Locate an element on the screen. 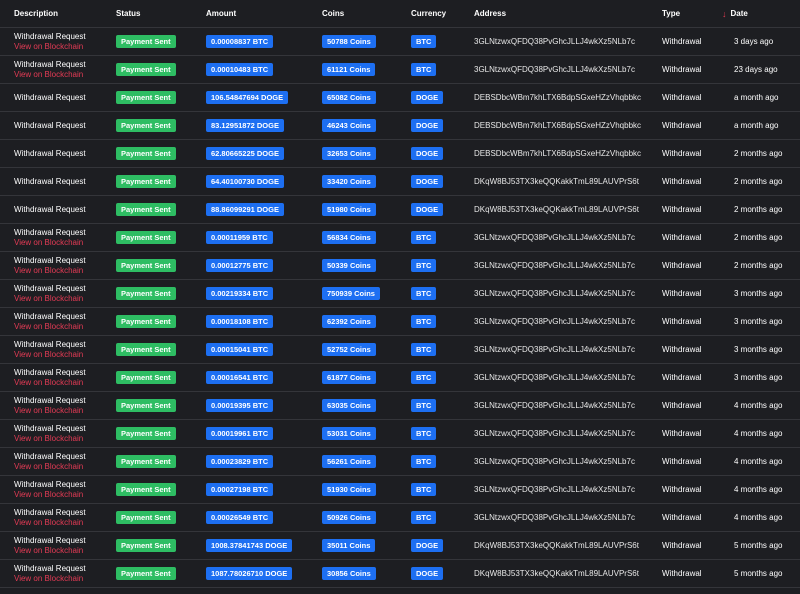 Image resolution: width=800 pixels, height=594 pixels. coins-badge: 63035 Coins is located at coordinates (349, 405).